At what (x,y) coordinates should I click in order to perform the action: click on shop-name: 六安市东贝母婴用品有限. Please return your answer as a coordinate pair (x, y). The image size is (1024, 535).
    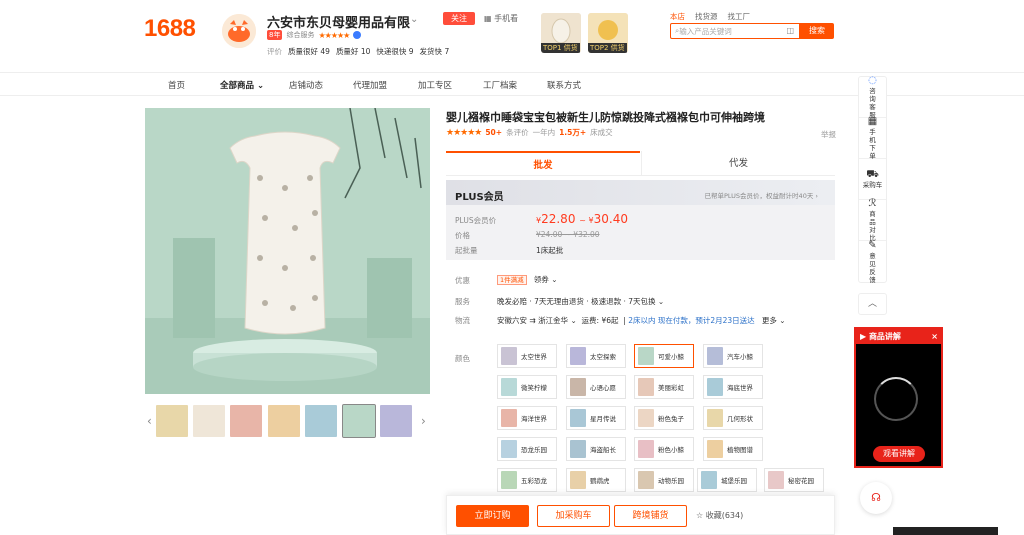
    Looking at the image, I should click on (338, 21).